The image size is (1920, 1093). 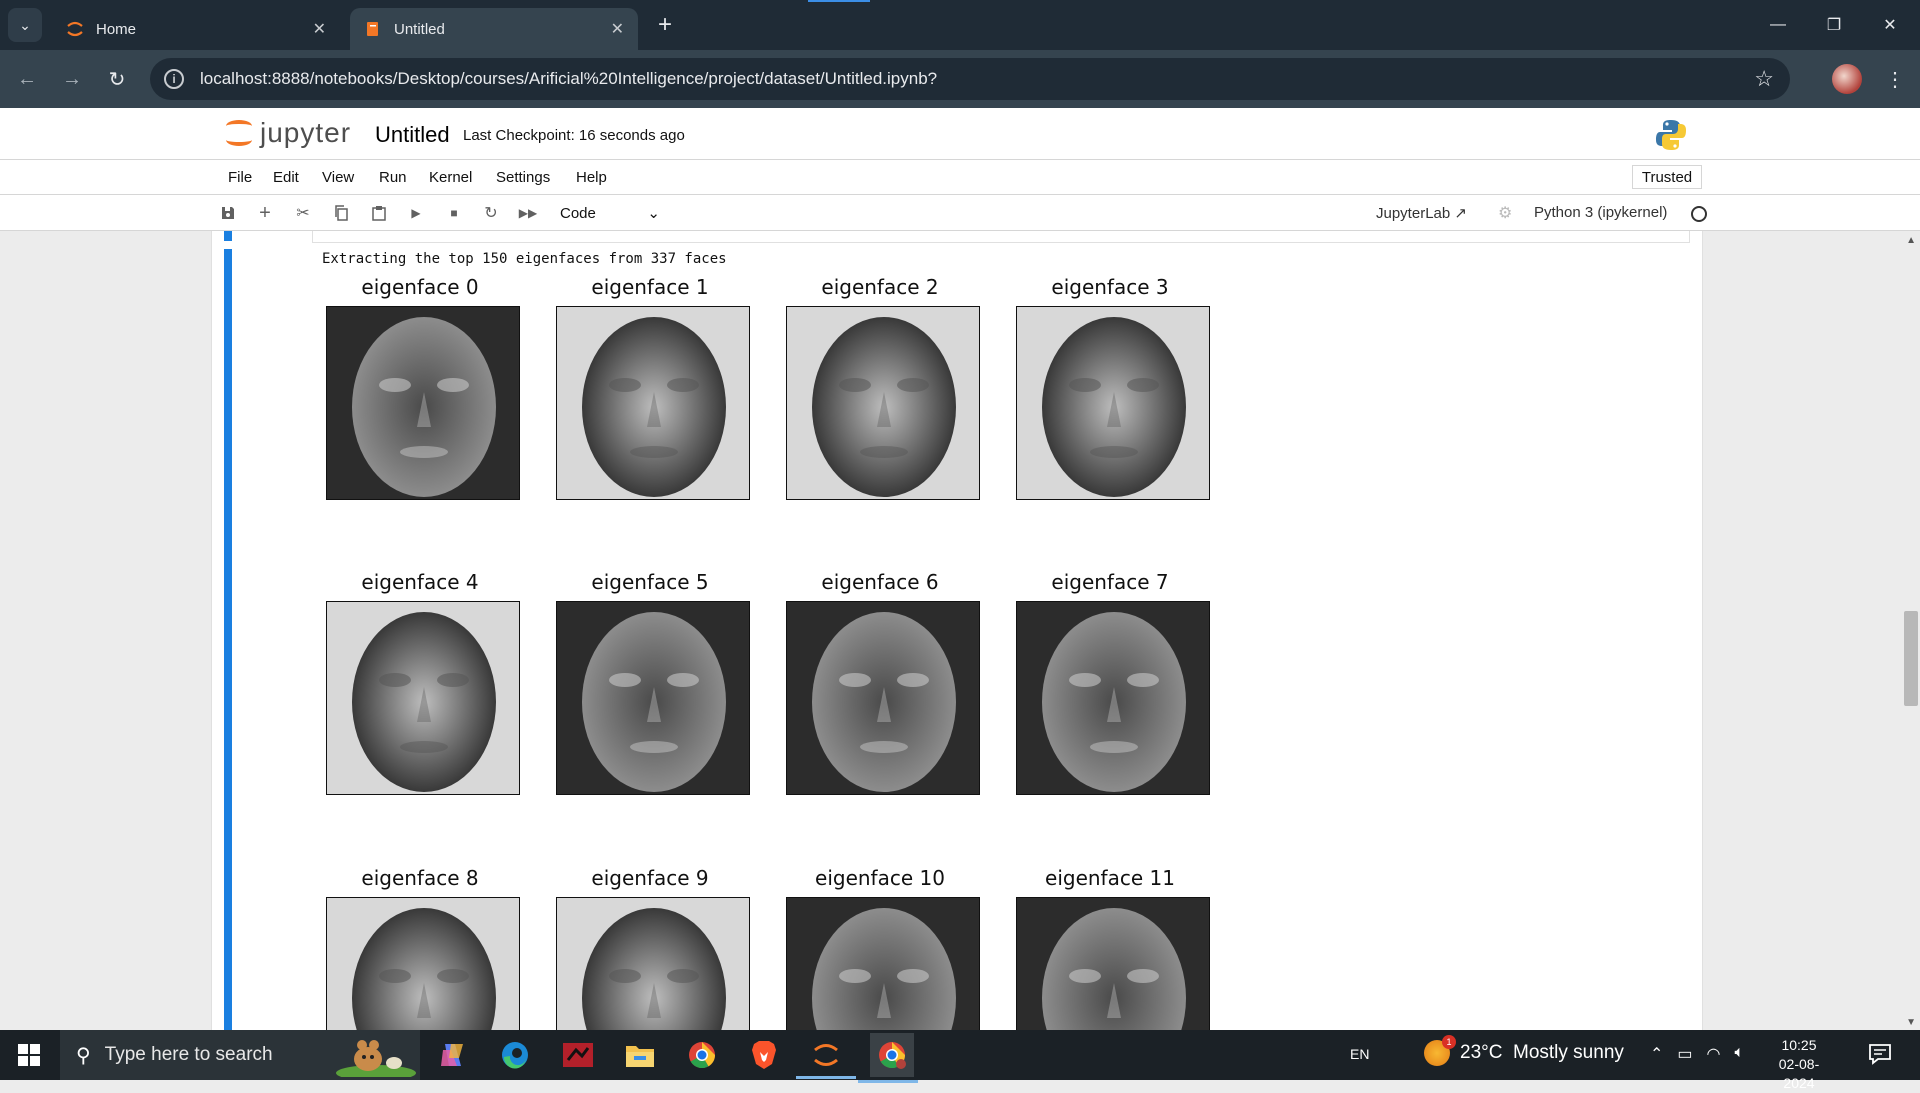 What do you see at coordinates (450, 177) in the screenshot?
I see `menu-kernel: Kernel` at bounding box center [450, 177].